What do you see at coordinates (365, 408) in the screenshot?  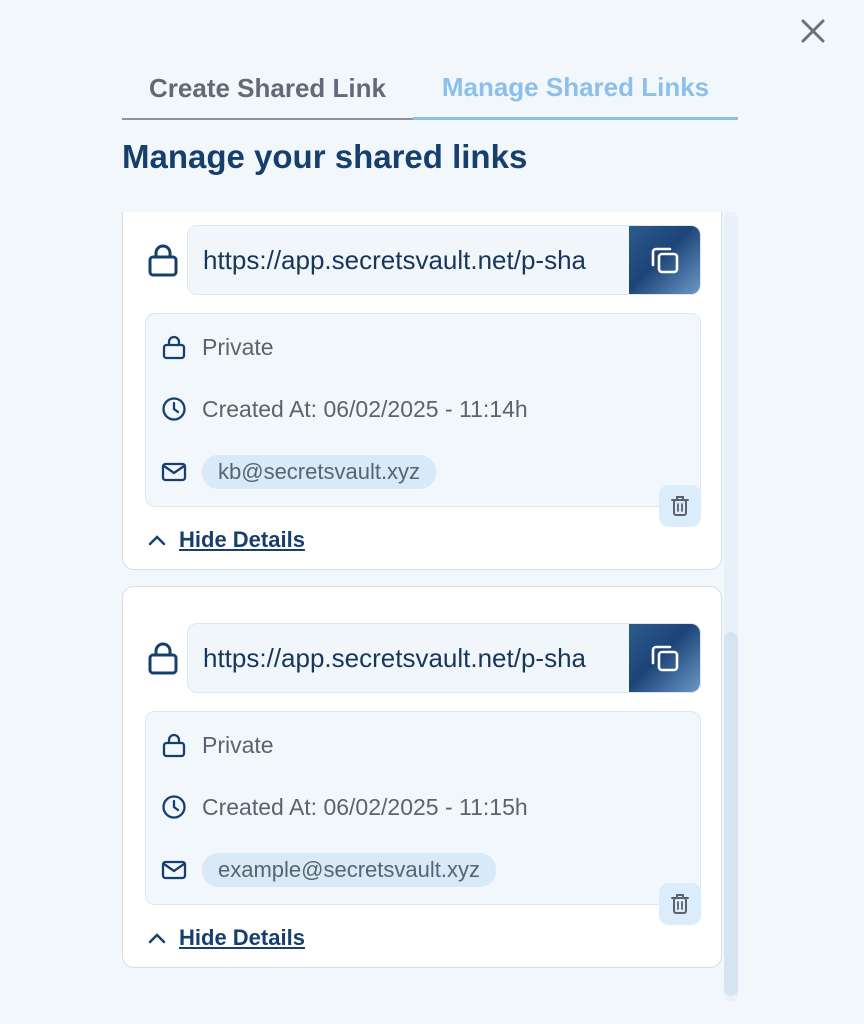 I see `created-at: Created At: 06/02/2025 - 11:14h` at bounding box center [365, 408].